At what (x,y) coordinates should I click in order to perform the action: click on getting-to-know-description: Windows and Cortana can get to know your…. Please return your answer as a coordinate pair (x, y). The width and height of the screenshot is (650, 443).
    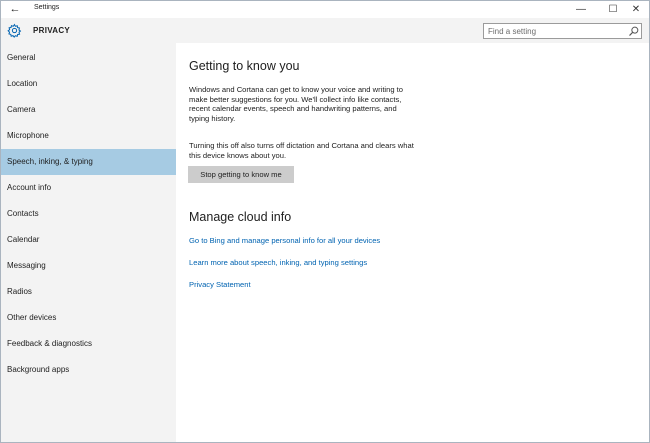
    Looking at the image, I should click on (296, 104).